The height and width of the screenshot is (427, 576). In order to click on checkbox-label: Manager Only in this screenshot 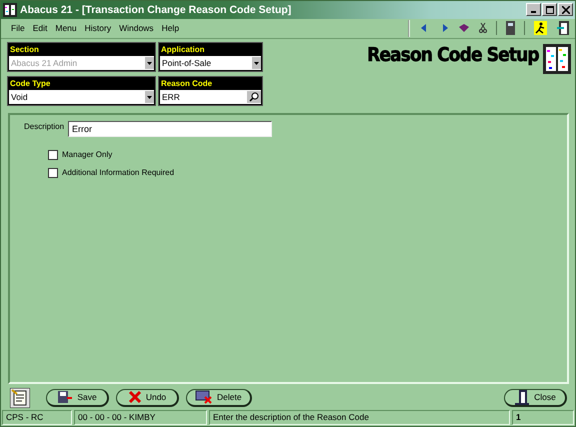, I will do `click(87, 155)`.